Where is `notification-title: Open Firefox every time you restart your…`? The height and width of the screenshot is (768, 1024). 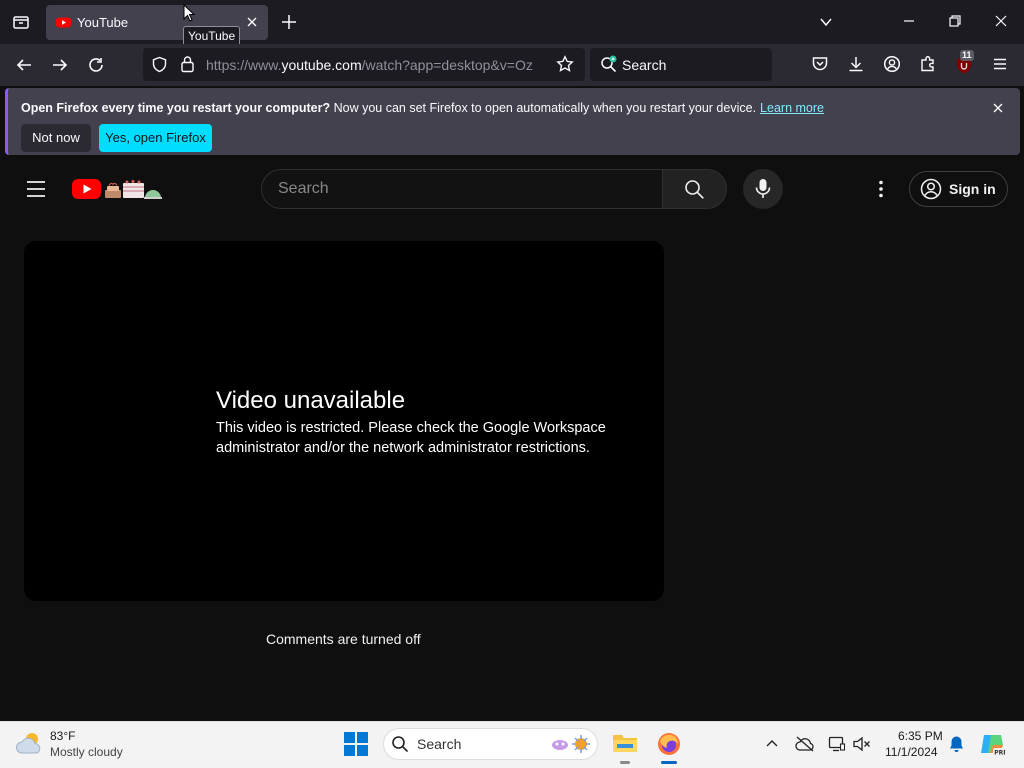 notification-title: Open Firefox every time you restart your… is located at coordinates (176, 108).